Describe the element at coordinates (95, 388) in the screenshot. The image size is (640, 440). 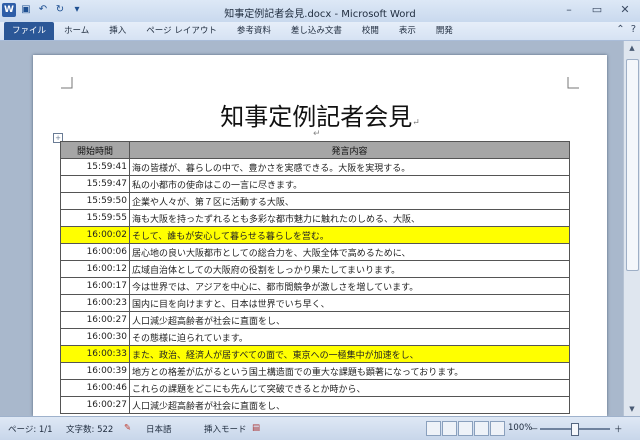
I see `cell-start-time: 16:00:46` at that location.